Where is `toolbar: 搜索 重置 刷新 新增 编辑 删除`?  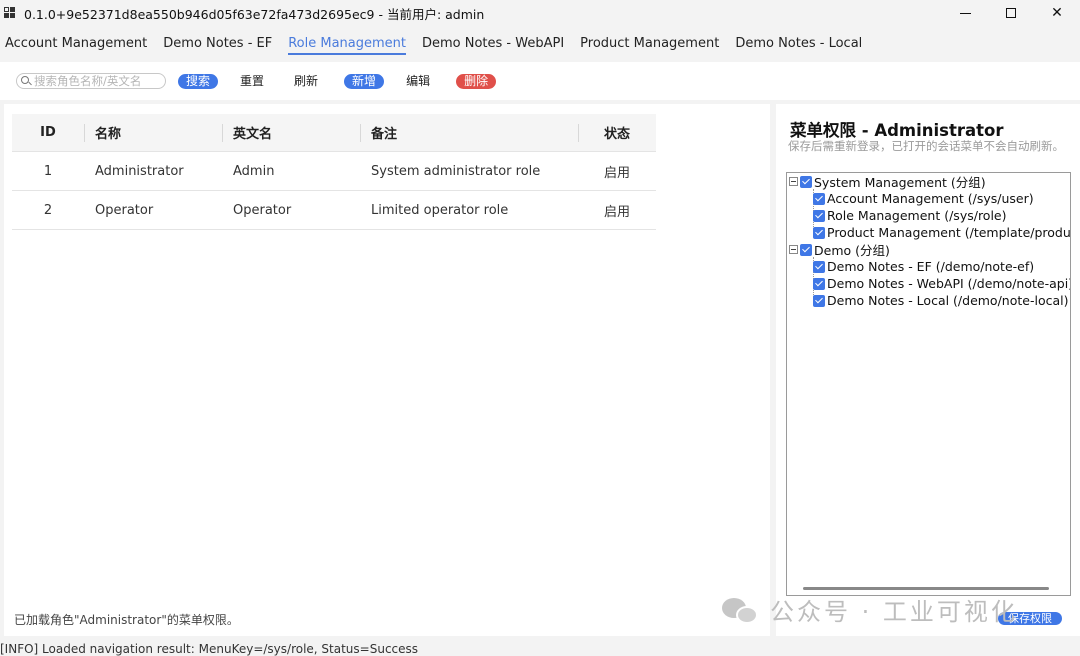
toolbar: 搜索 重置 刷新 新增 编辑 删除 is located at coordinates (540, 81).